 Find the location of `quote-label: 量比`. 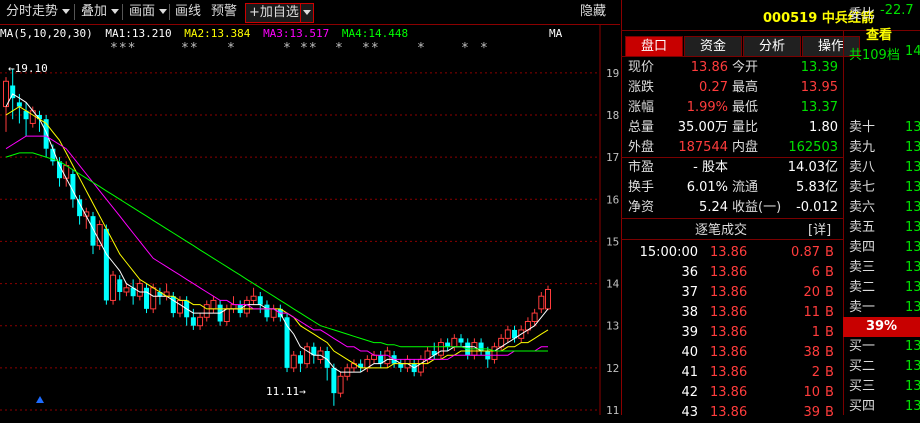

quote-label: 量比 is located at coordinates (745, 127).